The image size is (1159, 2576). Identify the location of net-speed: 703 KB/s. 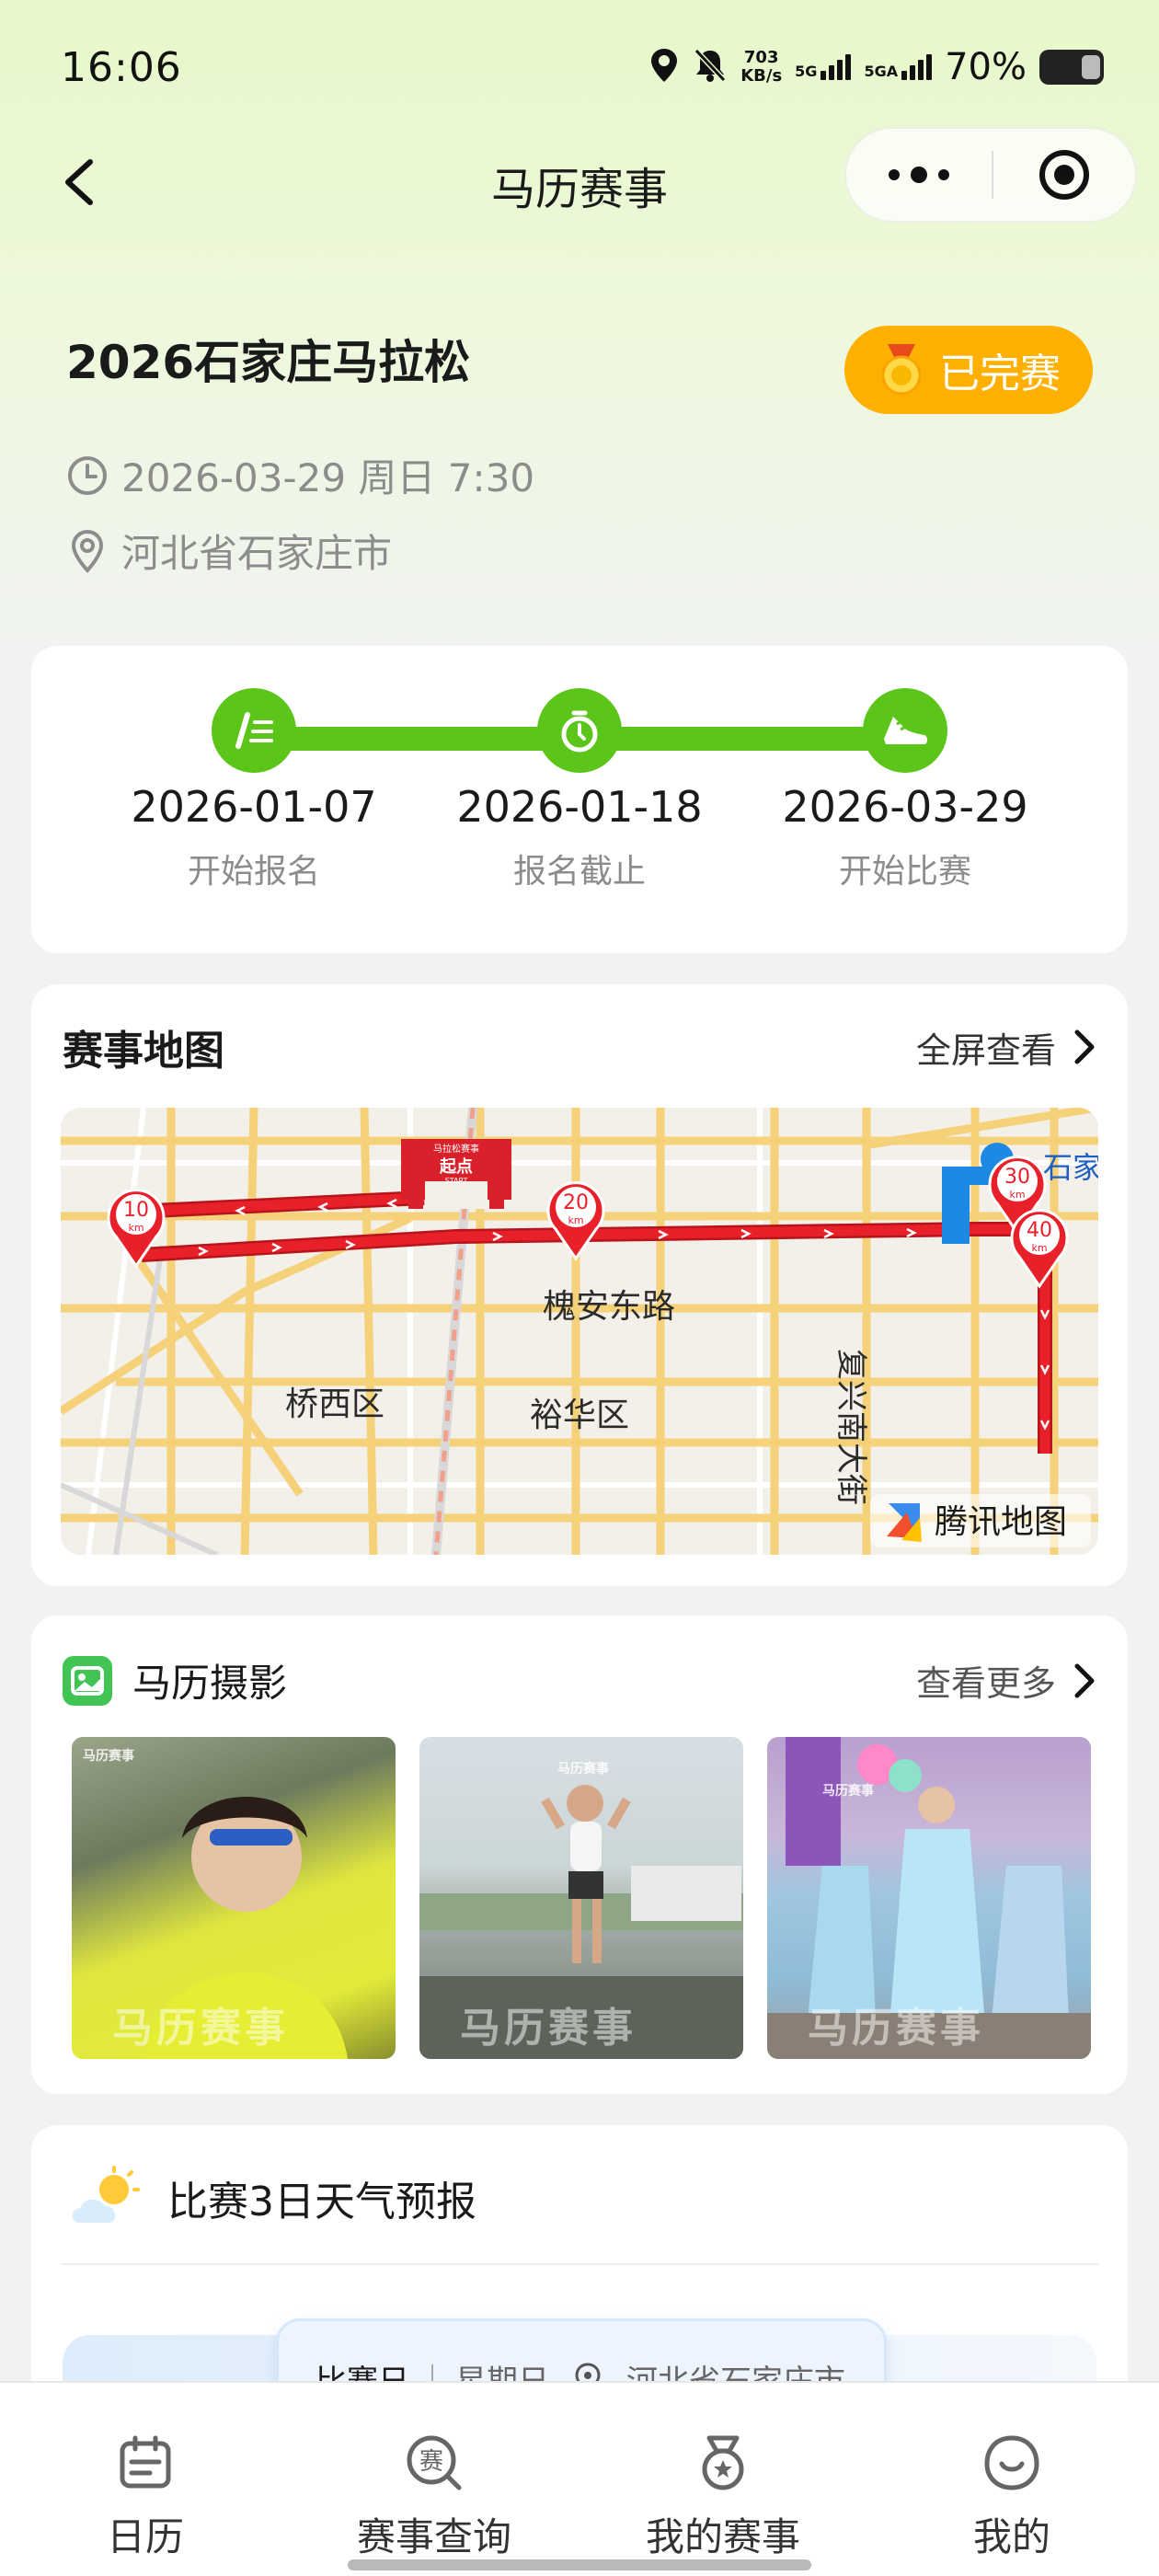
(761, 67).